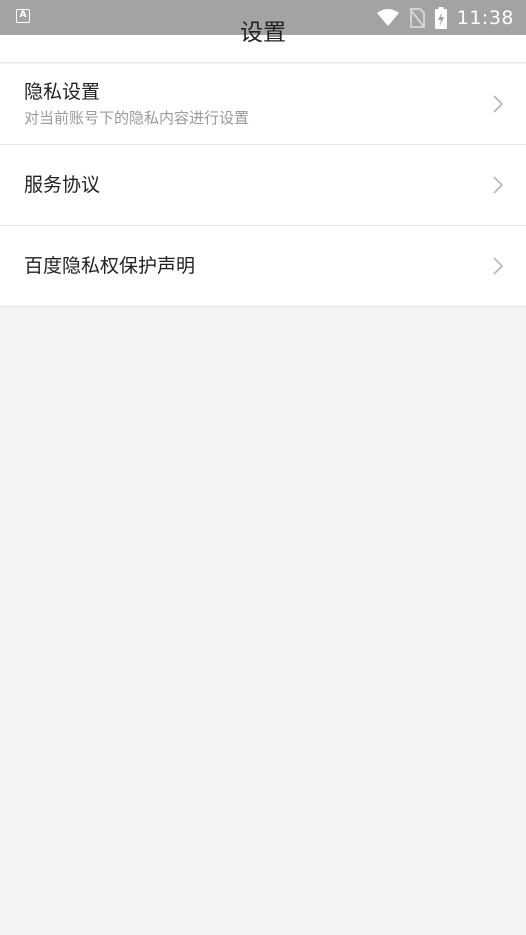 The width and height of the screenshot is (526, 935). What do you see at coordinates (263, 266) in the screenshot?
I see `settings-item-privacy-statement: 百度隐私权保护声明` at bounding box center [263, 266].